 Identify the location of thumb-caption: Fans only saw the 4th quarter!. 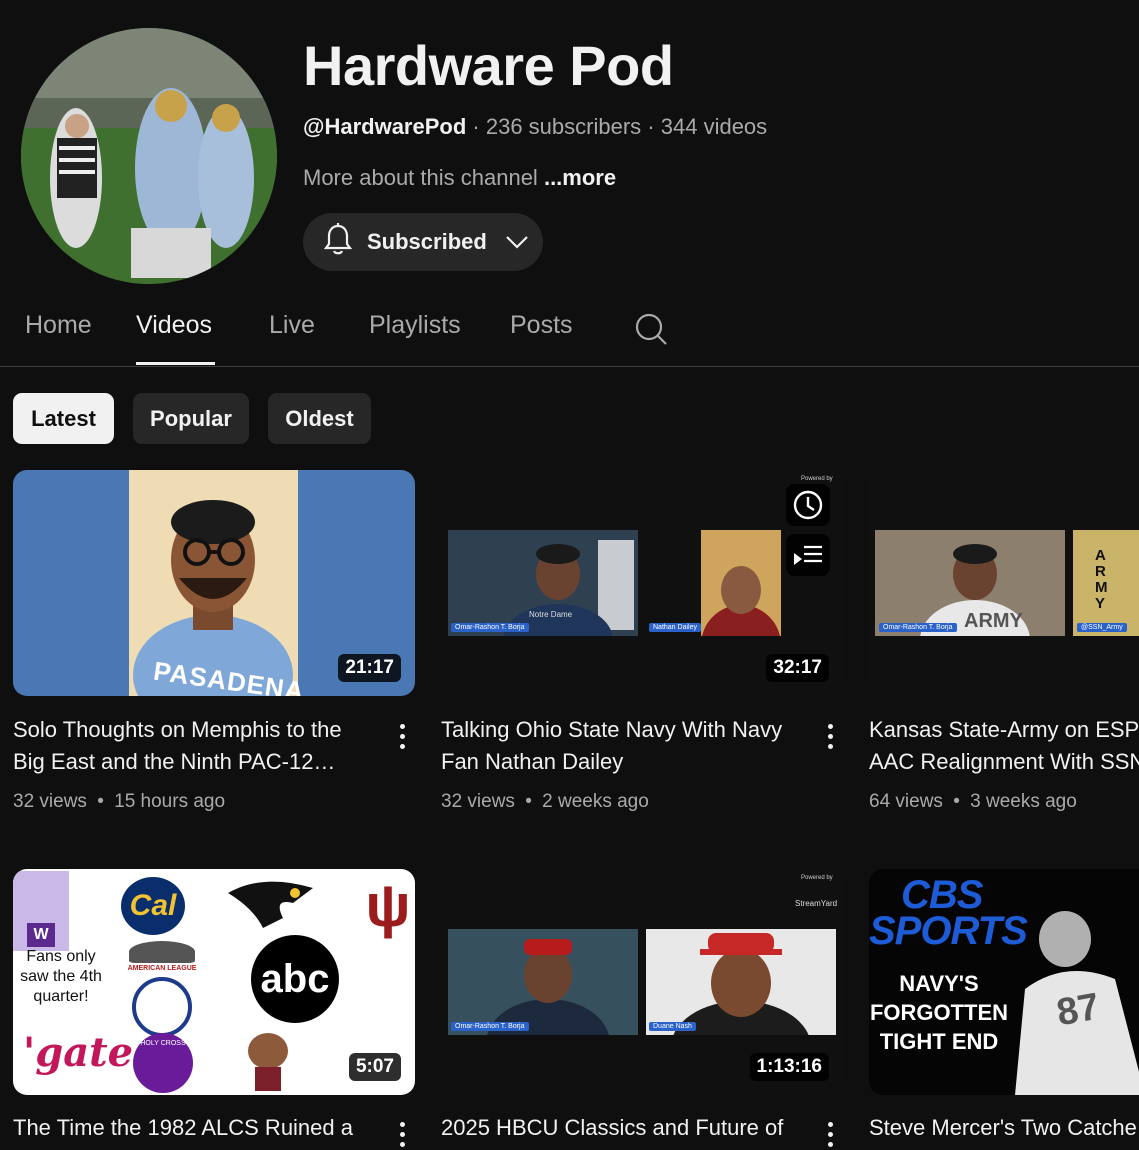
(61, 976).